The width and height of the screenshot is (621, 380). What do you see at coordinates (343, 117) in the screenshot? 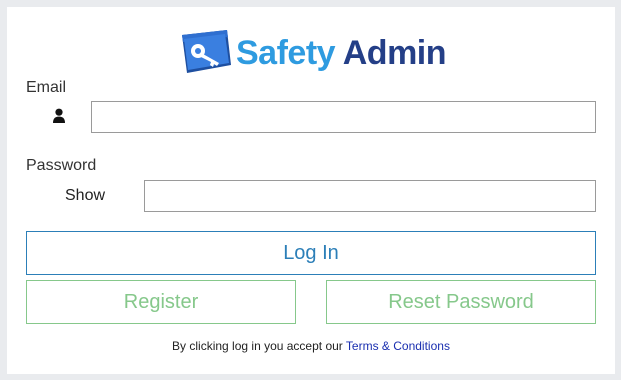
I see `email-input` at bounding box center [343, 117].